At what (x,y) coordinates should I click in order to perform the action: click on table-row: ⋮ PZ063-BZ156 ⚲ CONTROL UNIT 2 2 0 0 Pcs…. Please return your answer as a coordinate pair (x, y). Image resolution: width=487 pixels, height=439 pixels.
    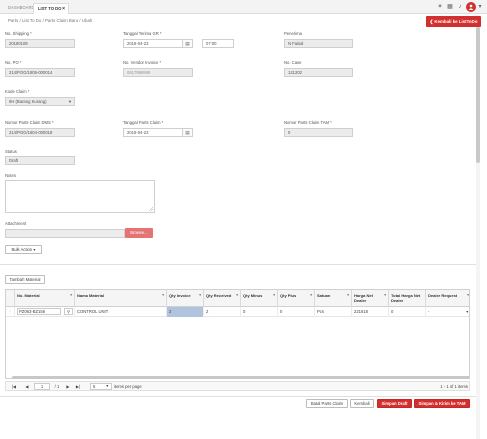
    Looking at the image, I should click on (237, 312).